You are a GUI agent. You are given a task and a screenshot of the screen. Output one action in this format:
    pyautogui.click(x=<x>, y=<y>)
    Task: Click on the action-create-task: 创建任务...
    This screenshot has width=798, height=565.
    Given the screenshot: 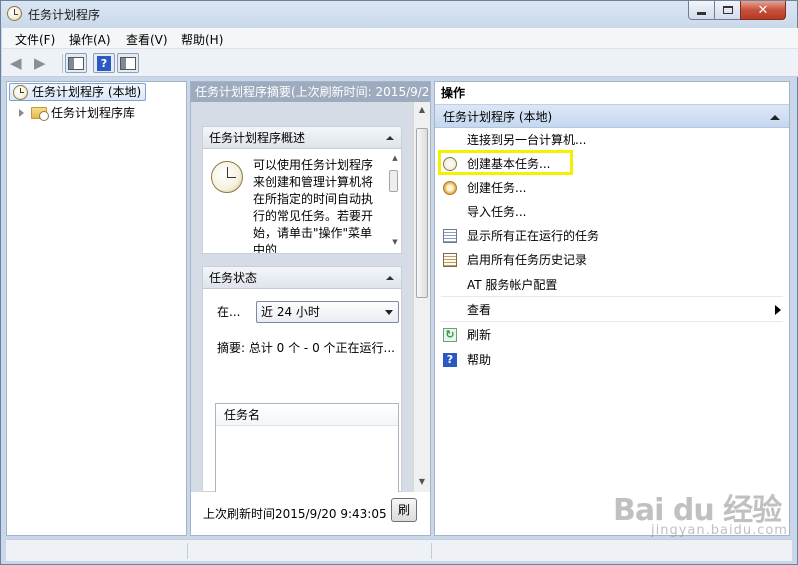 What is the action you would take?
    pyautogui.click(x=612, y=188)
    